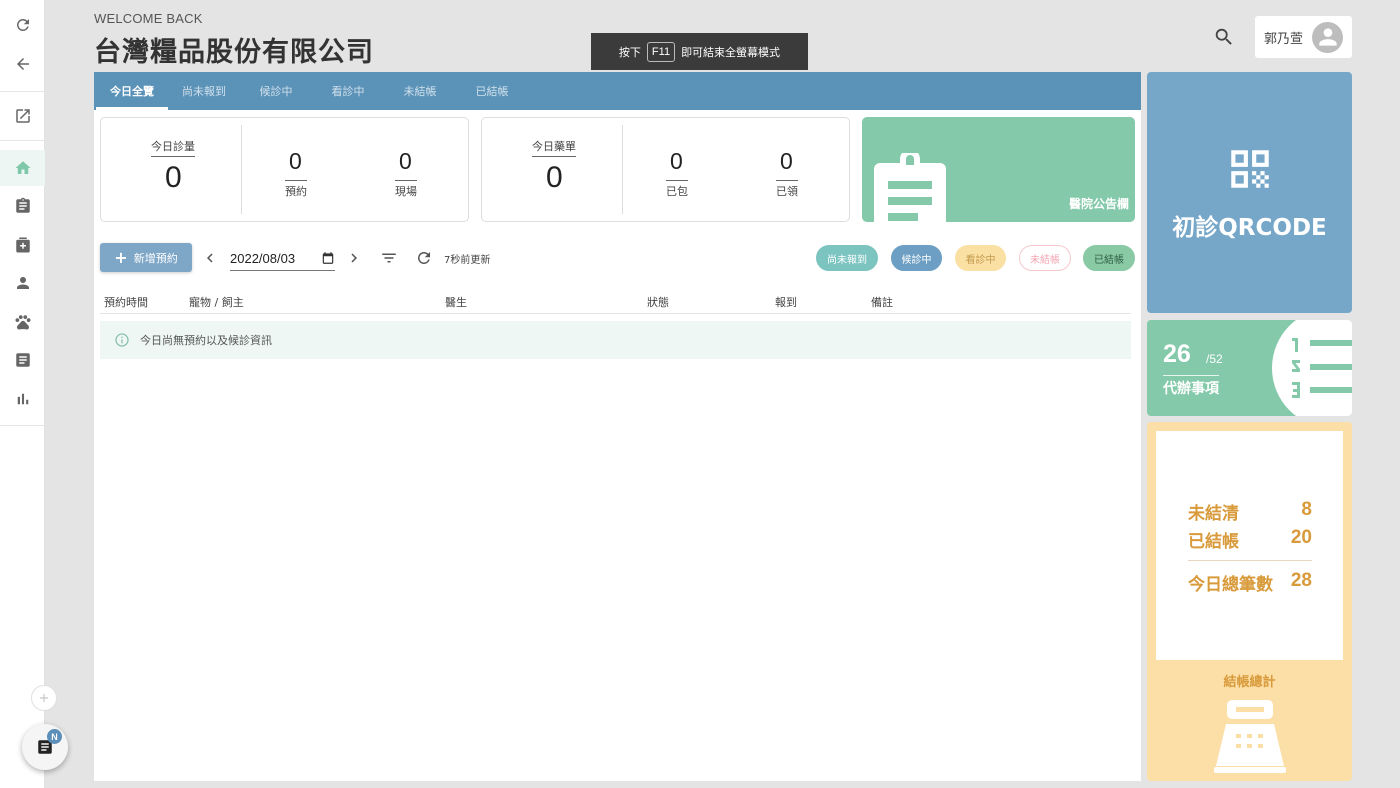 The height and width of the screenshot is (788, 1400). Describe the element at coordinates (1250, 560) in the screenshot. I see `billing-divider` at that location.